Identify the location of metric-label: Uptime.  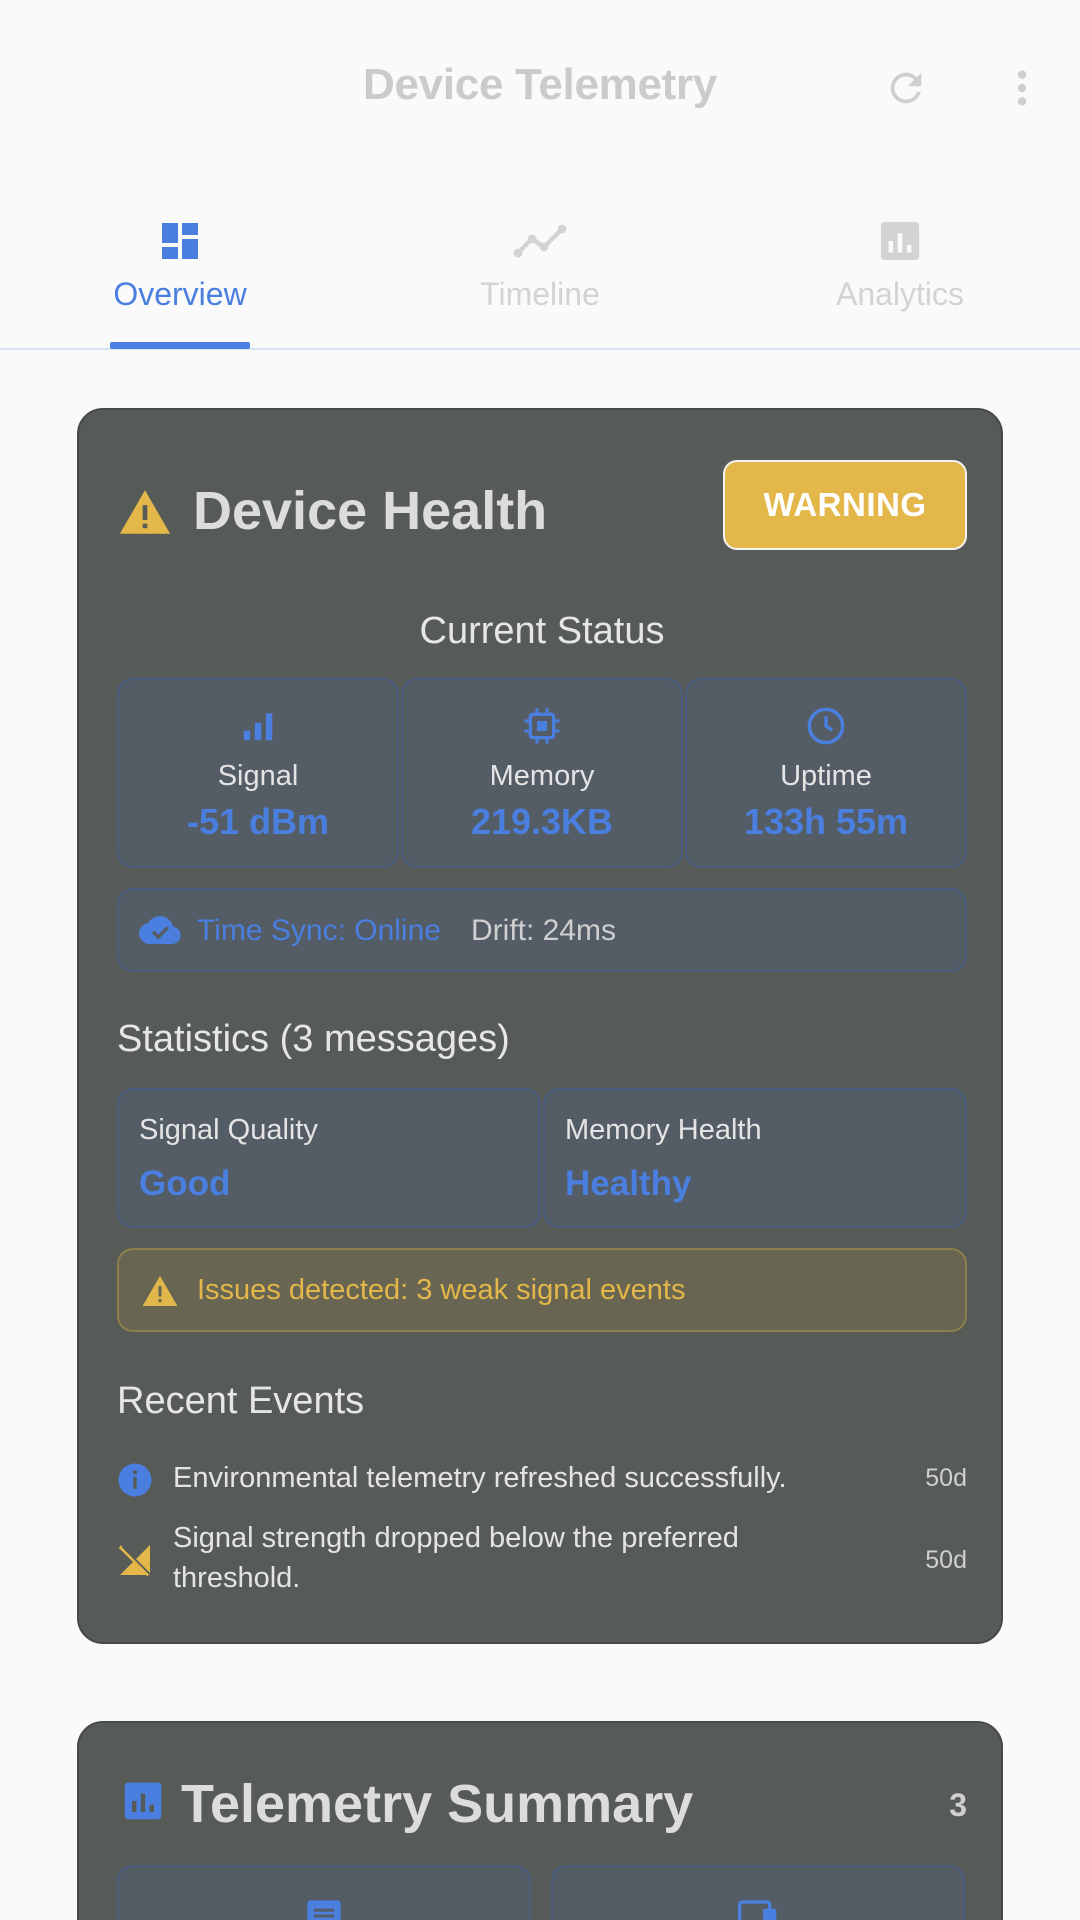
(826, 776).